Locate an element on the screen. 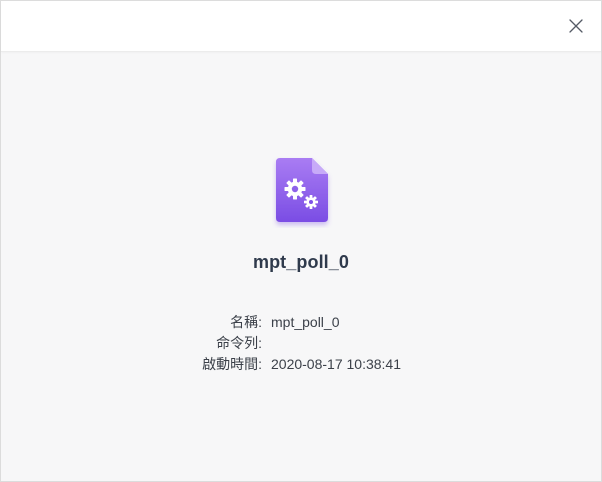 The height and width of the screenshot is (482, 602). close-button is located at coordinates (576, 26).